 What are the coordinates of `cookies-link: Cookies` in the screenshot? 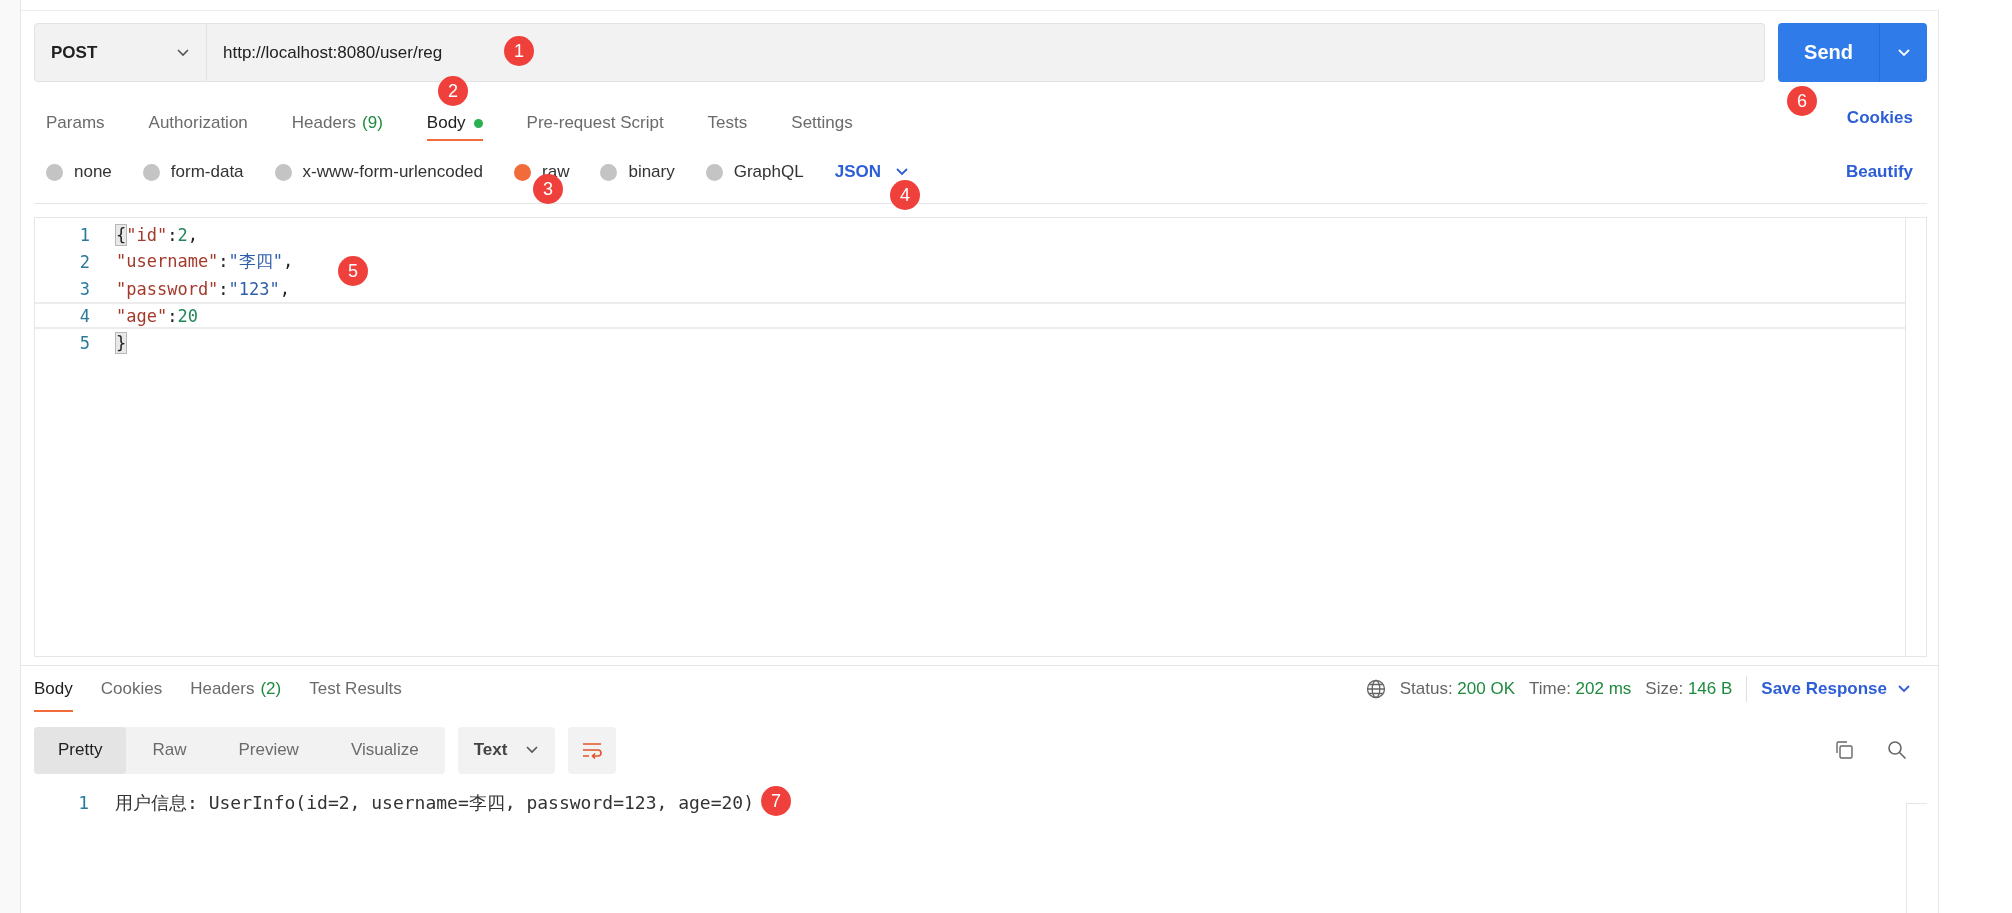 It's located at (1886, 118).